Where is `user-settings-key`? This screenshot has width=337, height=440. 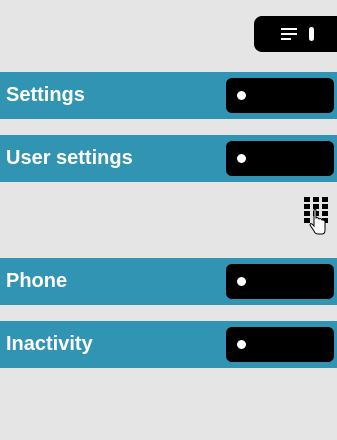 user-settings-key is located at coordinates (280, 158).